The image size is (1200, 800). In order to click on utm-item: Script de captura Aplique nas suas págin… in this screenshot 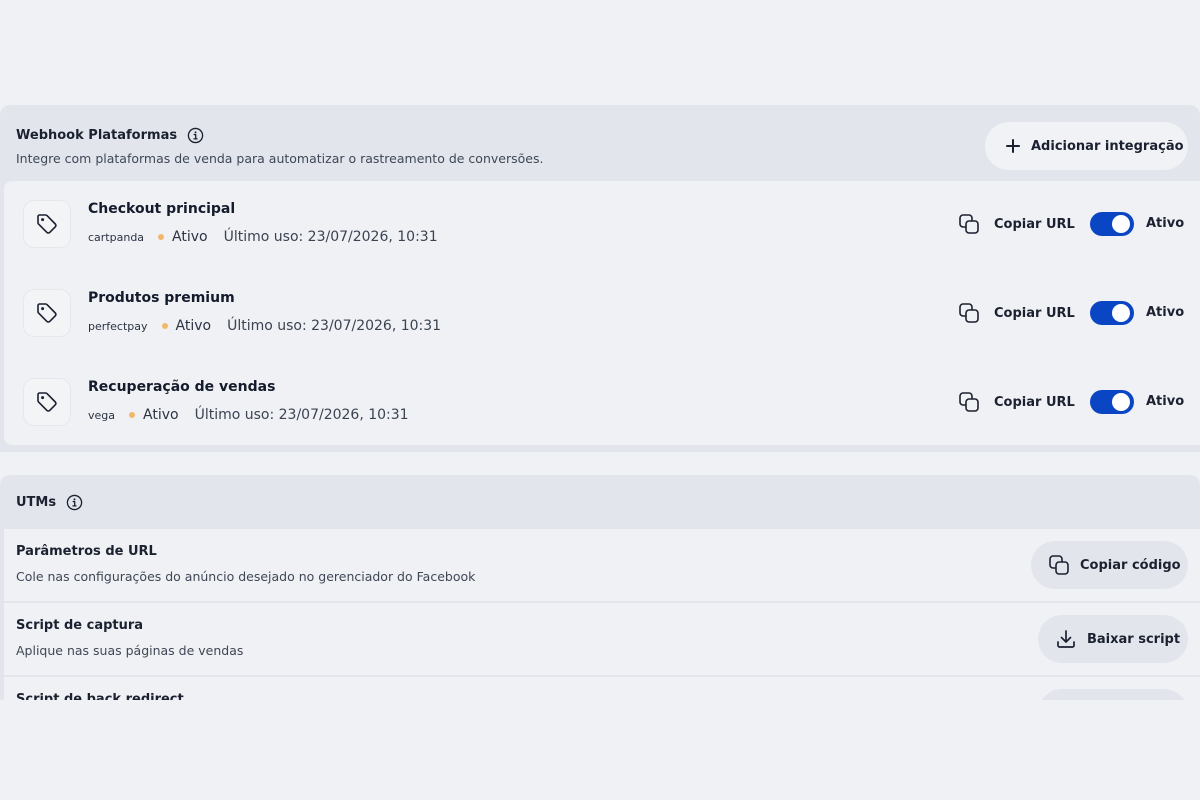, I will do `click(602, 639)`.